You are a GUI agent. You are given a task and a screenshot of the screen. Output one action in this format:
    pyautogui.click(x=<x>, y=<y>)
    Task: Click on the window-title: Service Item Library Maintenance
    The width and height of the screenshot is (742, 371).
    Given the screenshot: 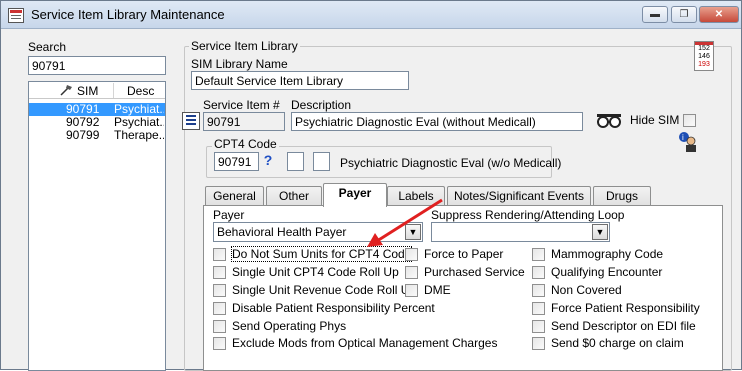 What is the action you would take?
    pyautogui.click(x=128, y=14)
    